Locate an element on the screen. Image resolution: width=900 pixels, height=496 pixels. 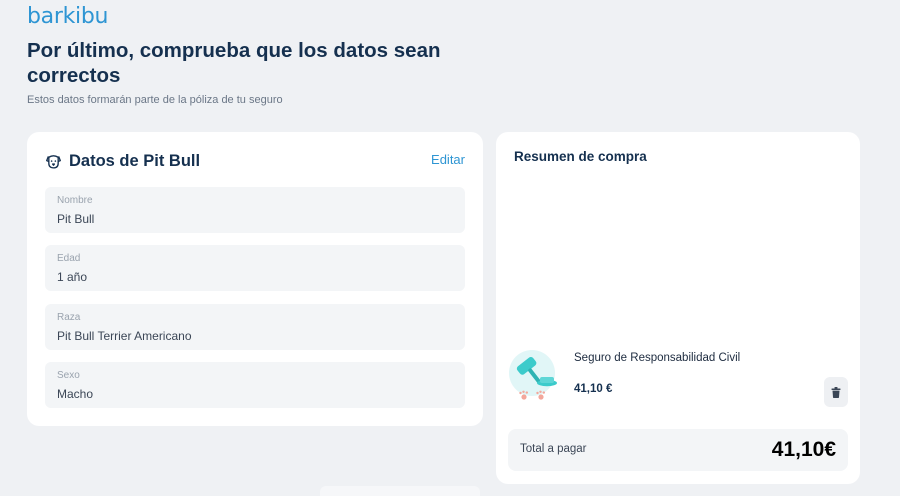
pet-card-header: Datos de Pit Bull is located at coordinates (122, 161).